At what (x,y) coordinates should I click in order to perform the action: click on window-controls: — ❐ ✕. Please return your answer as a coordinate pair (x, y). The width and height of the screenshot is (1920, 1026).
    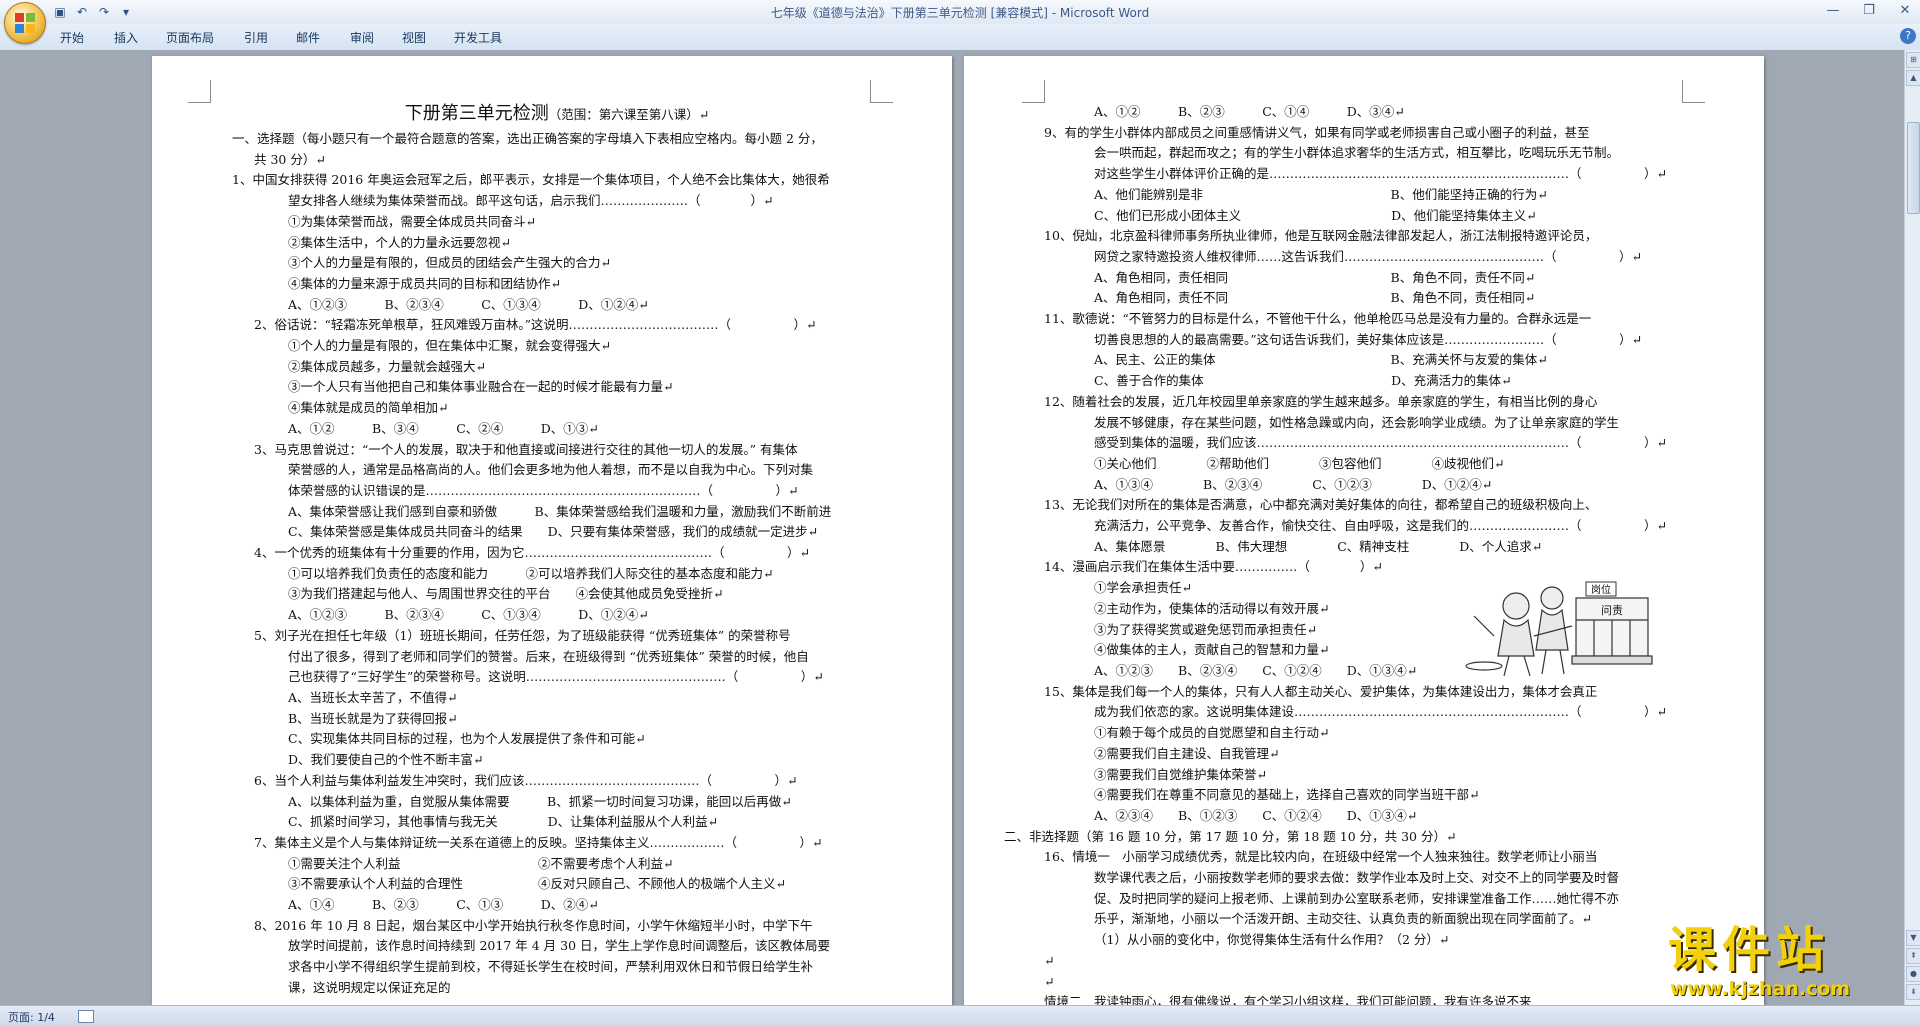
    Looking at the image, I should click on (1869, 11).